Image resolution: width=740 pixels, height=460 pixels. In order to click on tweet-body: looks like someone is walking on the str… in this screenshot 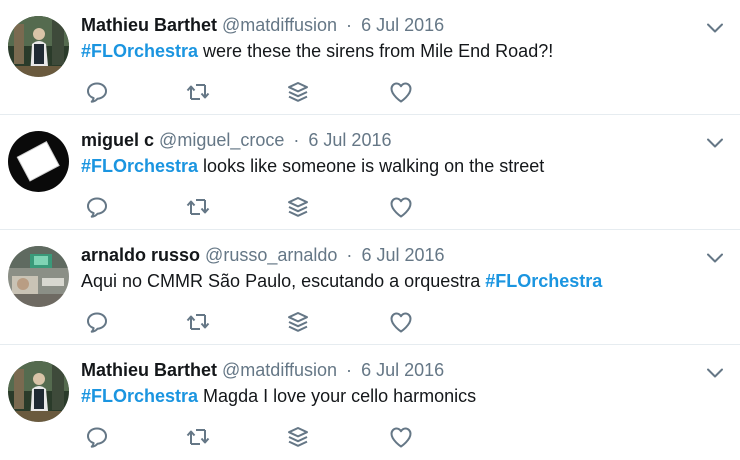, I will do `click(371, 166)`.